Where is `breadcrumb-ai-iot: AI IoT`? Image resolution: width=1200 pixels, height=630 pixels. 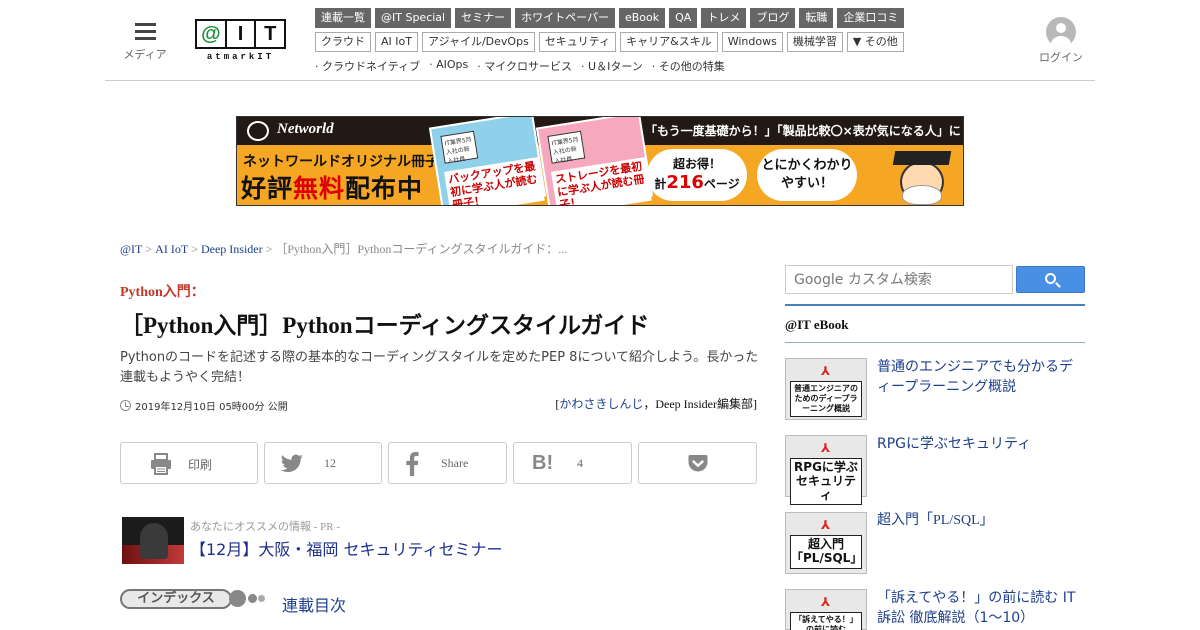 breadcrumb-ai-iot: AI IoT is located at coordinates (171, 249).